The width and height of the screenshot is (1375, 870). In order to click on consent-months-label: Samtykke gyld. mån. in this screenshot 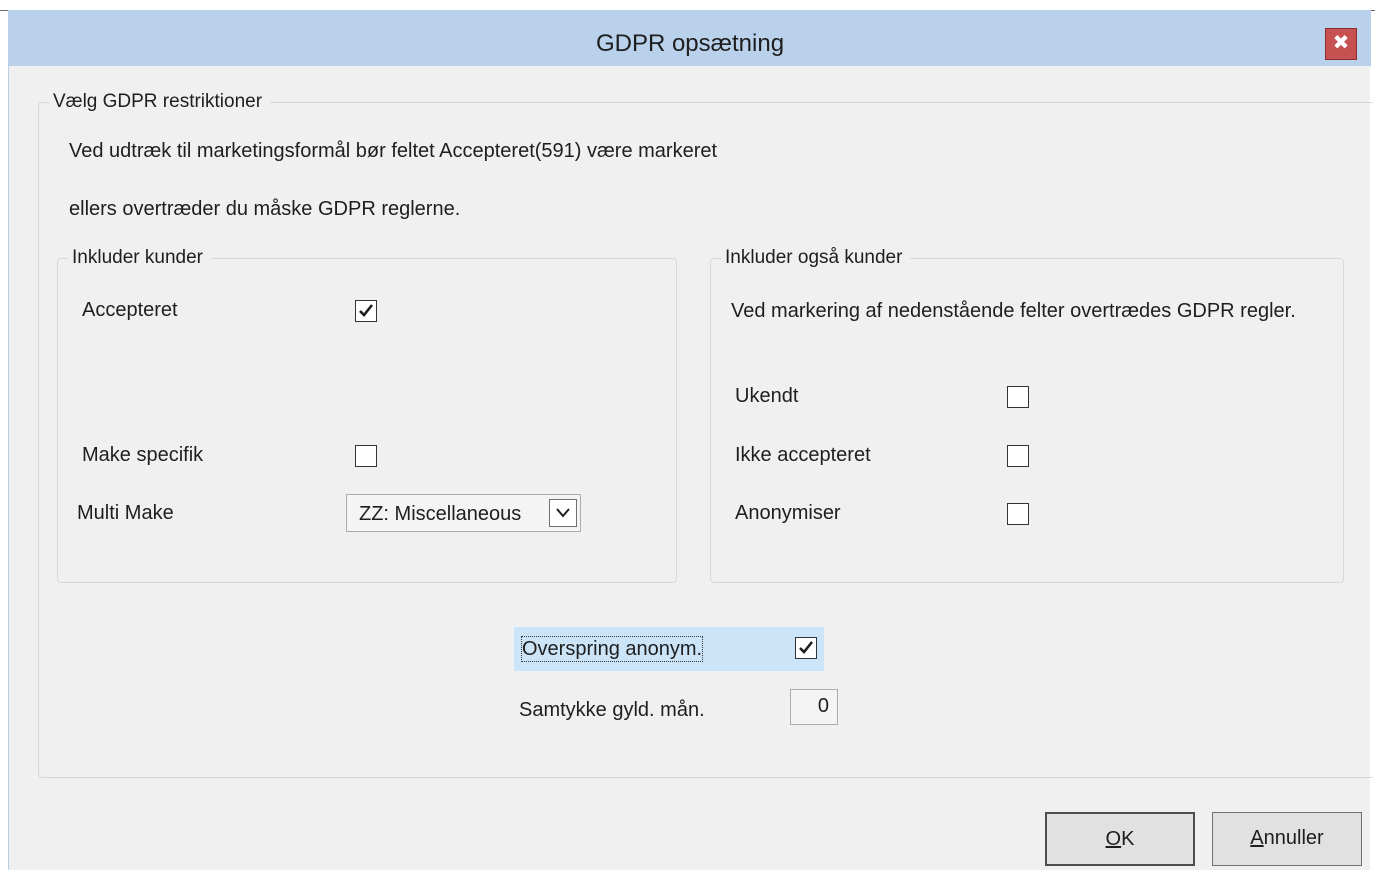, I will do `click(612, 710)`.